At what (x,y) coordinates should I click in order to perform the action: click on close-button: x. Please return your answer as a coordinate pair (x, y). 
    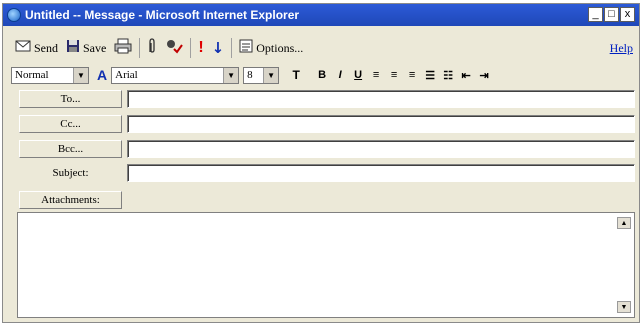
    Looking at the image, I should click on (627, 14).